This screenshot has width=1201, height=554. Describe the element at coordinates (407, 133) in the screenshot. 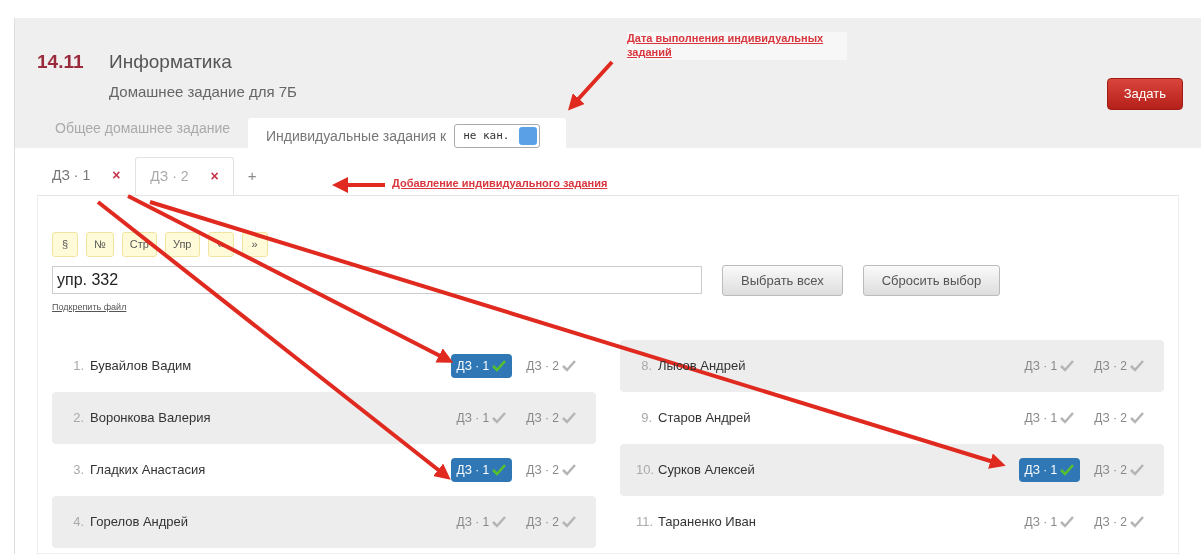

I see `tab: Индивидуальные задания к не кан.` at that location.